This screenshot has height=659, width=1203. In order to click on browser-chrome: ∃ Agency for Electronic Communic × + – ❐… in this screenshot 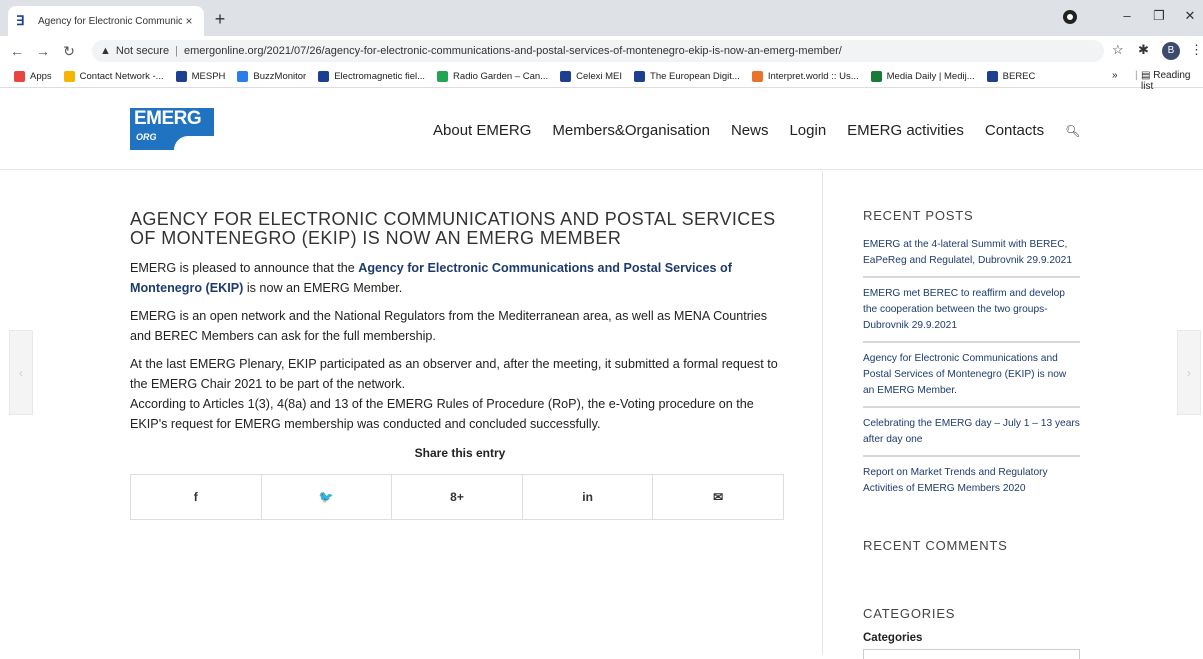, I will do `click(601, 46)`.